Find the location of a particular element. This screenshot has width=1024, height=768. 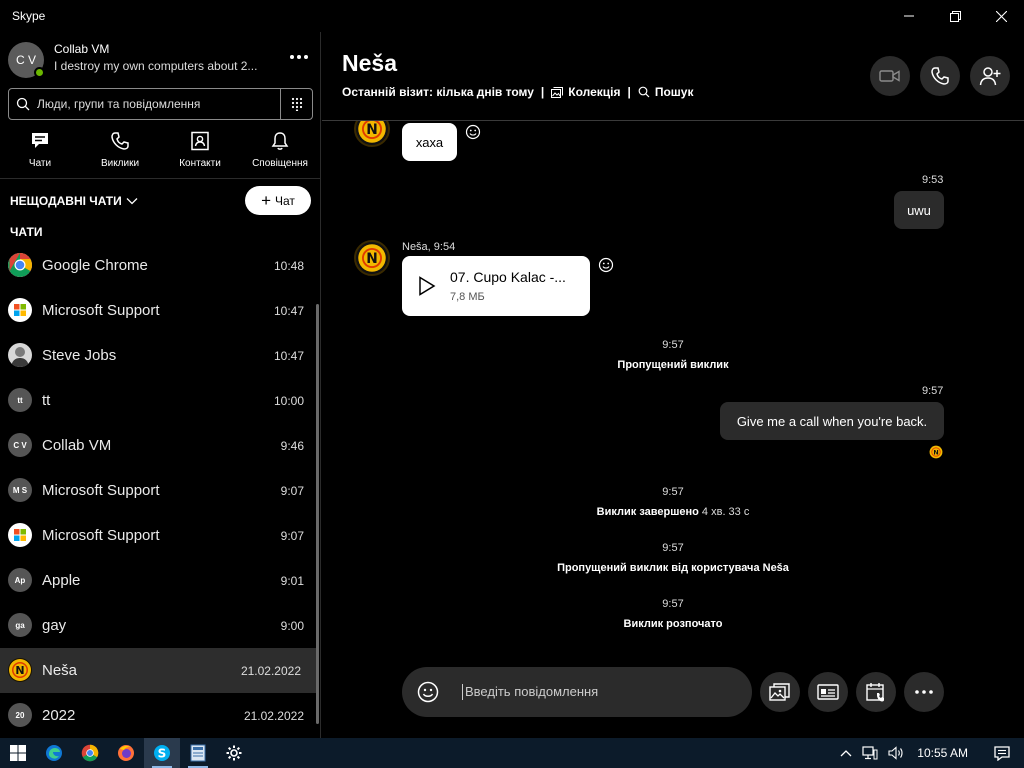

edge-icon is located at coordinates (54, 753).